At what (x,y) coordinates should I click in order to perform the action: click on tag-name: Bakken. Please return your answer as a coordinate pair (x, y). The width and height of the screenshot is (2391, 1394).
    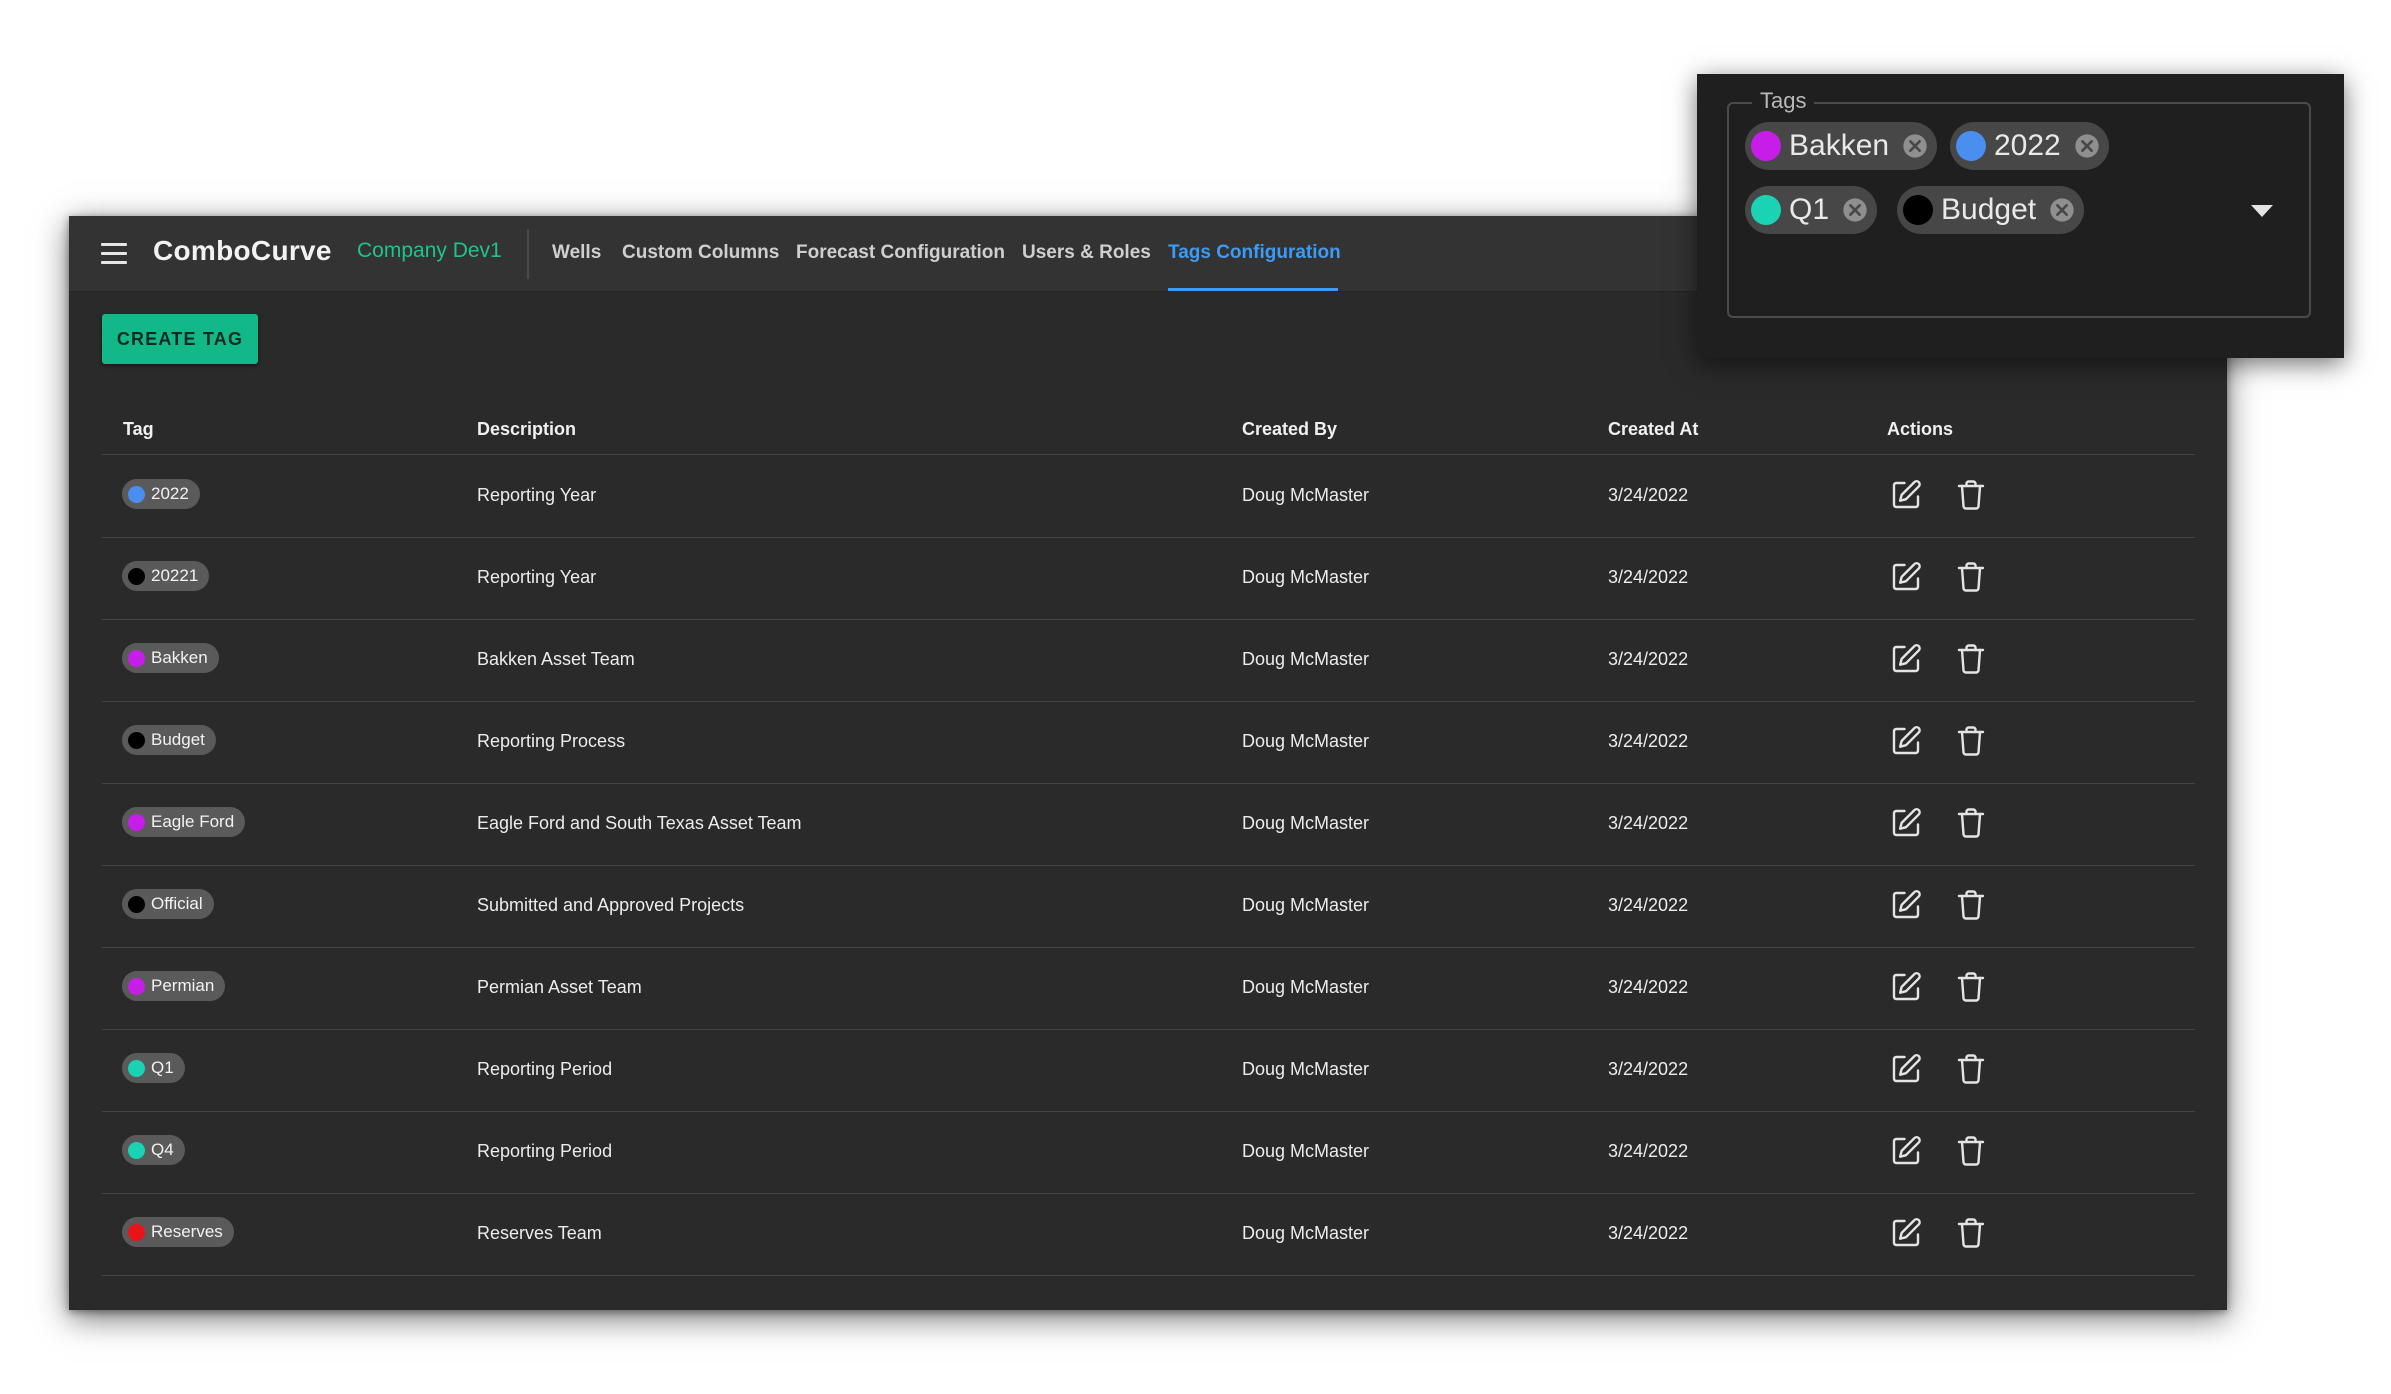
    Looking at the image, I should click on (179, 657).